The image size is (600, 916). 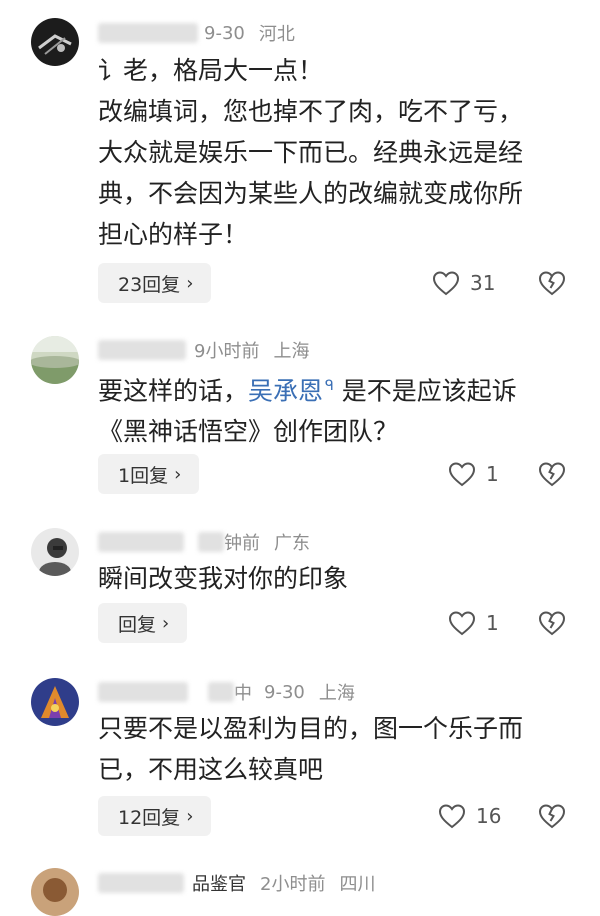 I want to click on comment-meta: 钟前 广东, so click(x=204, y=542).